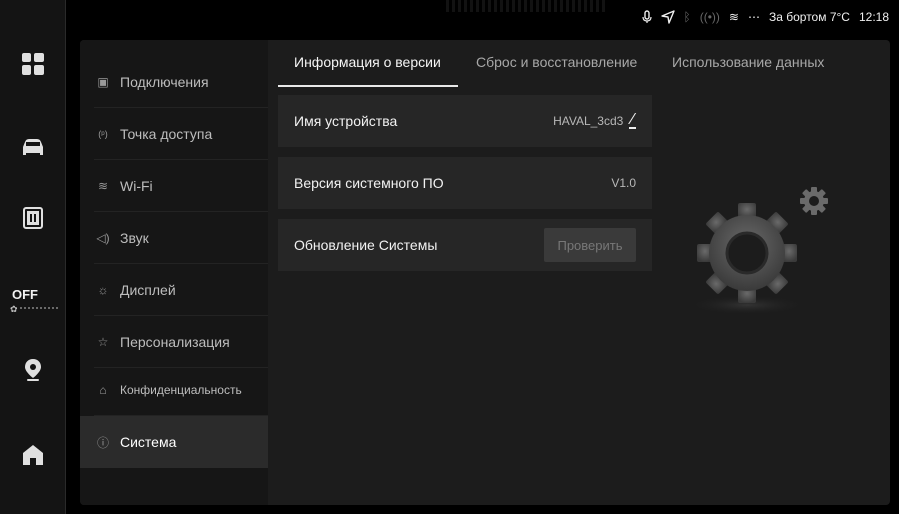 Image resolution: width=899 pixels, height=514 pixels. What do you see at coordinates (748, 66) in the screenshot?
I see `tab-data-usage: Использование данных` at bounding box center [748, 66].